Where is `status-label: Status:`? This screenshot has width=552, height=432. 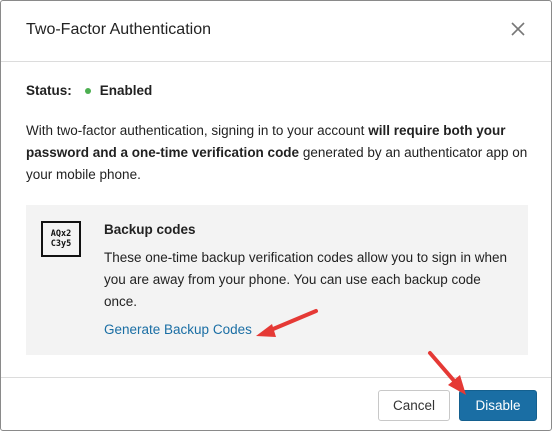
status-label: Status: is located at coordinates (49, 90).